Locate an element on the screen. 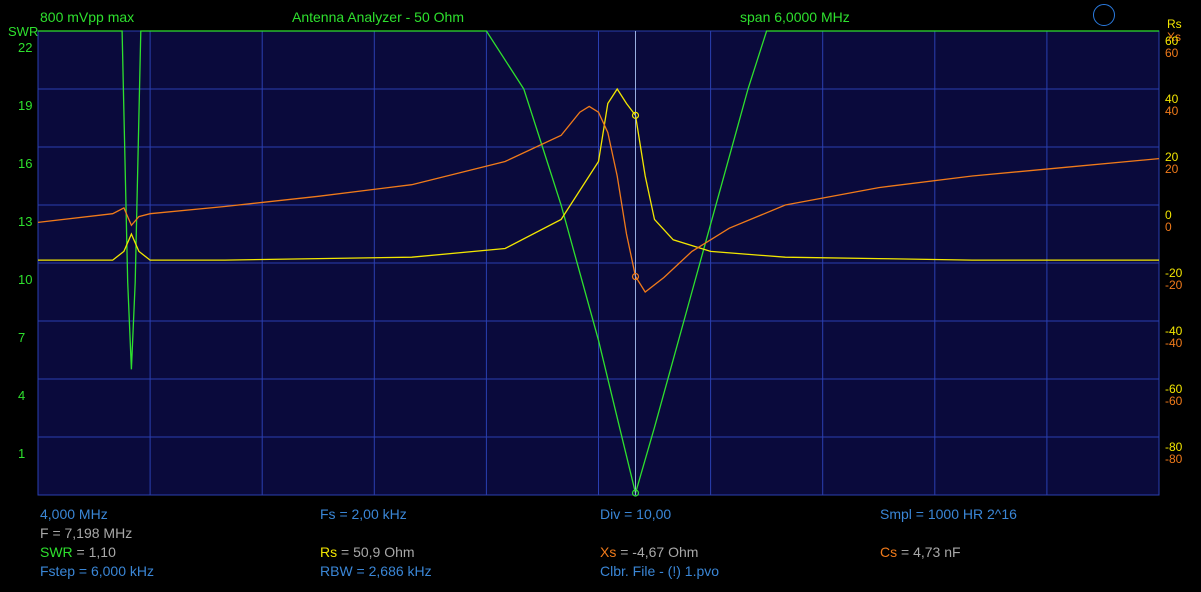 The height and width of the screenshot is (592, 1201). swr-tick-label: 10 is located at coordinates (25, 279).